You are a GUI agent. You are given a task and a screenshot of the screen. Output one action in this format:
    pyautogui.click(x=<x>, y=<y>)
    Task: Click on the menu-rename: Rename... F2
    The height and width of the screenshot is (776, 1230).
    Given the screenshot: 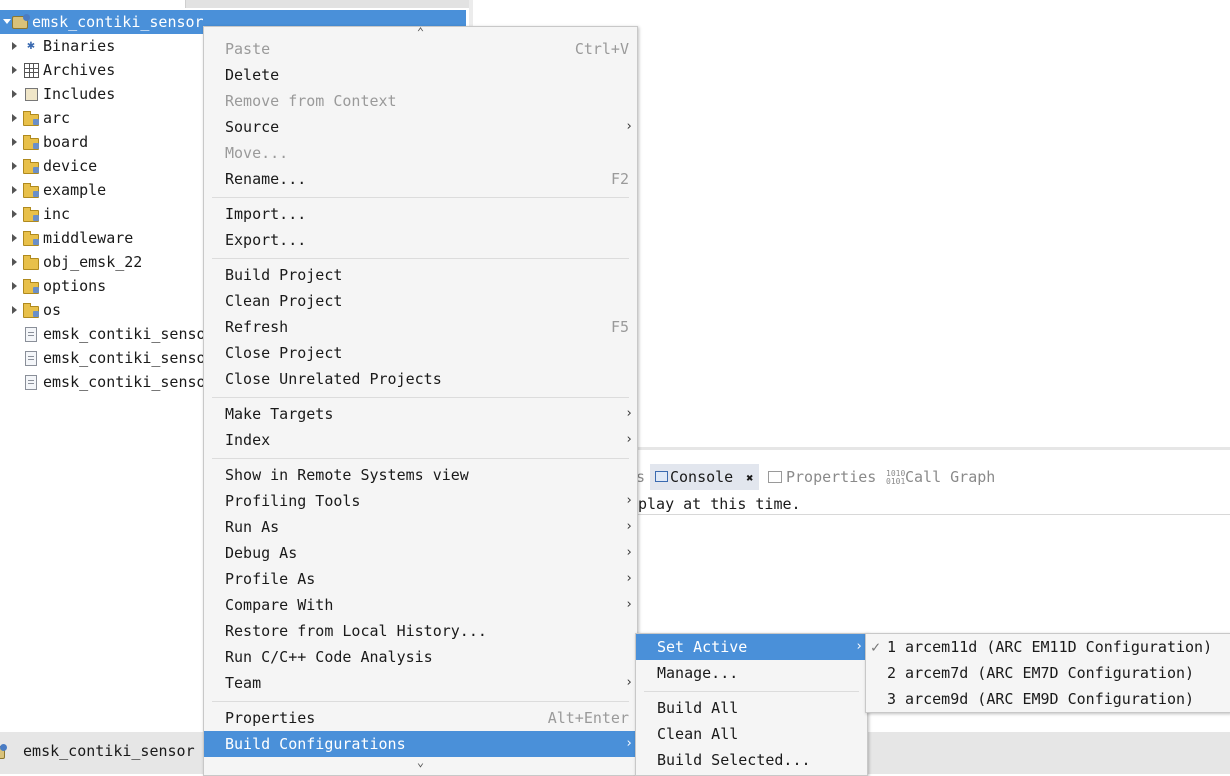 What is the action you would take?
    pyautogui.click(x=420, y=179)
    